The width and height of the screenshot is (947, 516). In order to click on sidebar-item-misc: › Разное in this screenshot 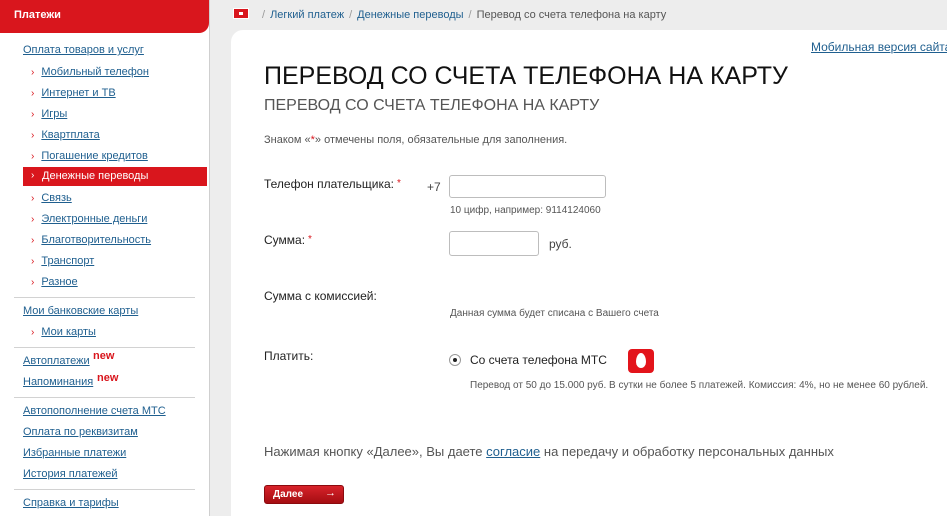, I will do `click(54, 282)`.